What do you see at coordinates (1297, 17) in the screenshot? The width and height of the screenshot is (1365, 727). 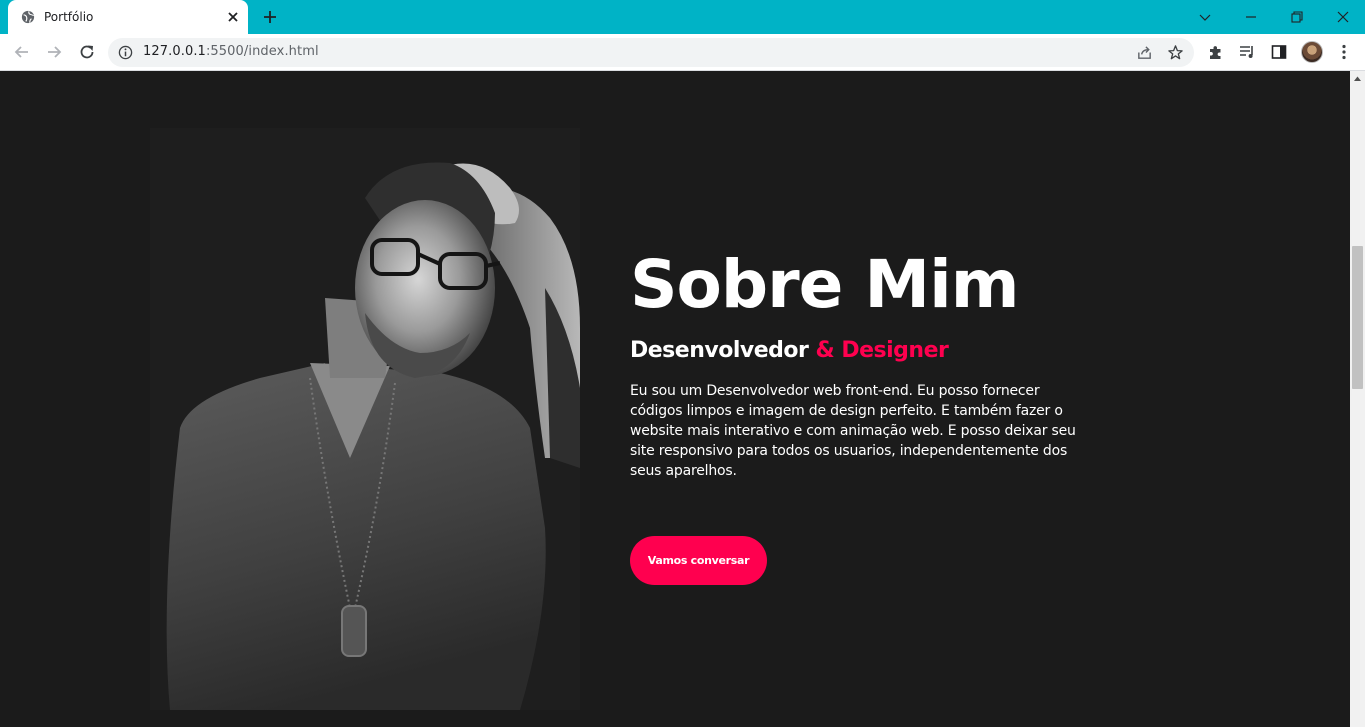 I see `restore-icon` at bounding box center [1297, 17].